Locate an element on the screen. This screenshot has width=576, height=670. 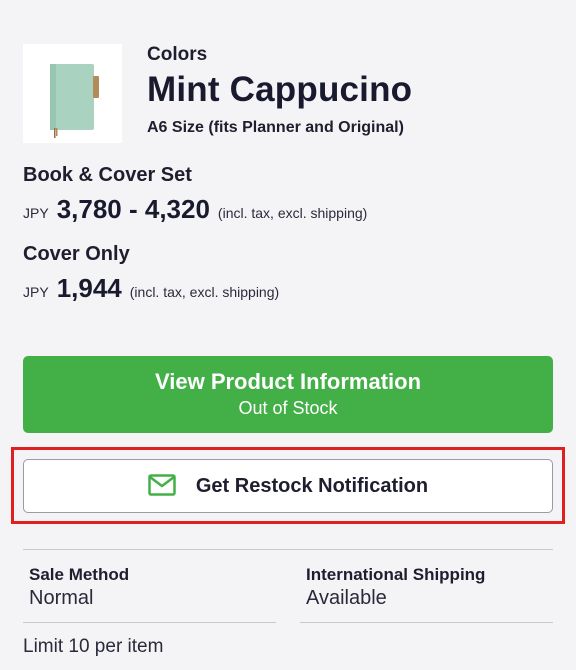
cover-price: 1,944 is located at coordinates (89, 288).